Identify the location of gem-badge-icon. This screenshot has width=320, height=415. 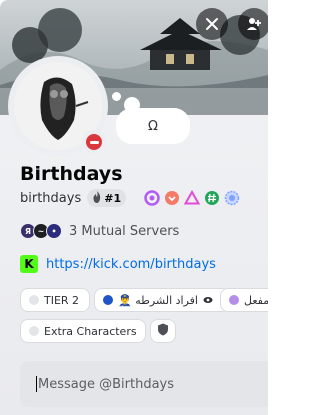
(232, 198).